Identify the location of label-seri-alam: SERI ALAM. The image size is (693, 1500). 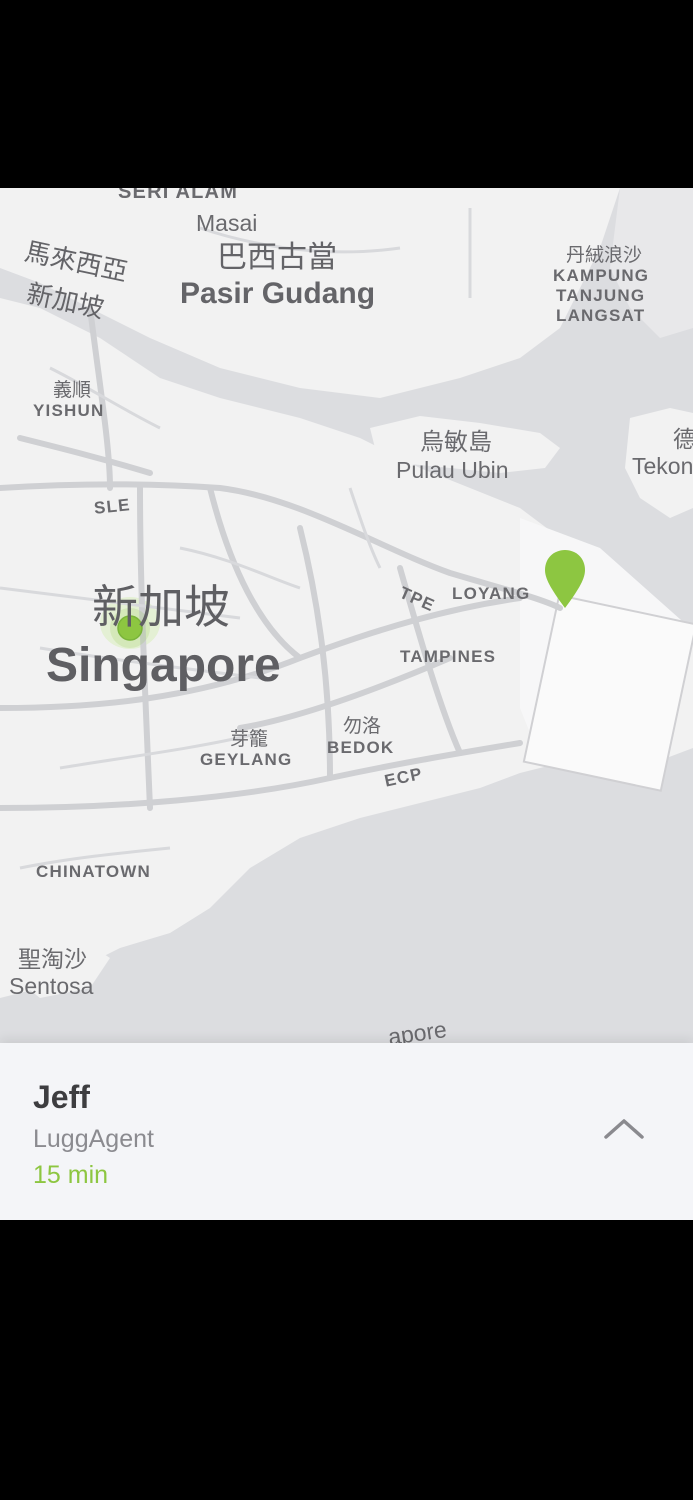
(178, 195).